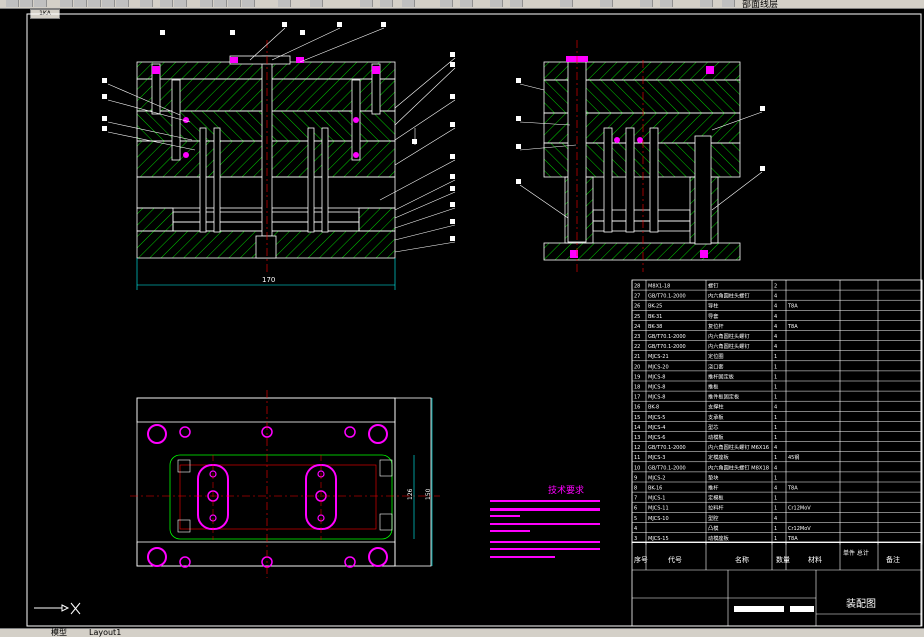 This screenshot has height=637, width=924. Describe the element at coordinates (713, 316) in the screenshot. I see `bom-cell: 导套` at that location.